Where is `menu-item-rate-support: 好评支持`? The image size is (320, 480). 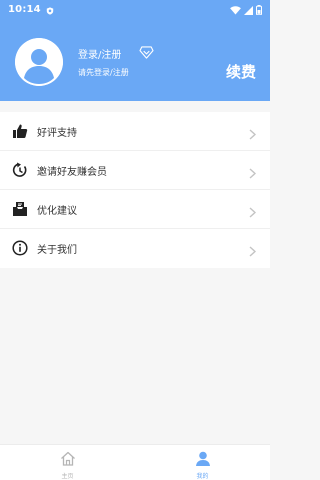
menu-item-rate-support: 好评支持 is located at coordinates (135, 131).